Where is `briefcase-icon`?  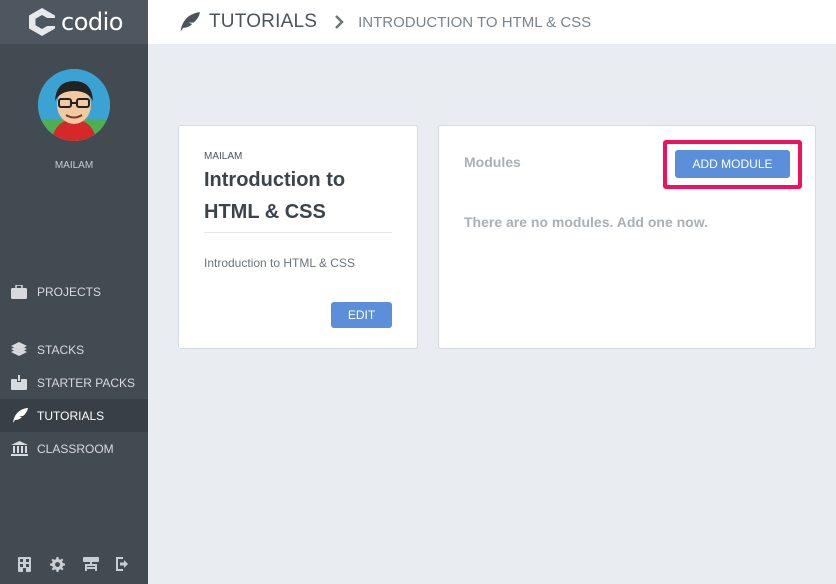 briefcase-icon is located at coordinates (19, 292).